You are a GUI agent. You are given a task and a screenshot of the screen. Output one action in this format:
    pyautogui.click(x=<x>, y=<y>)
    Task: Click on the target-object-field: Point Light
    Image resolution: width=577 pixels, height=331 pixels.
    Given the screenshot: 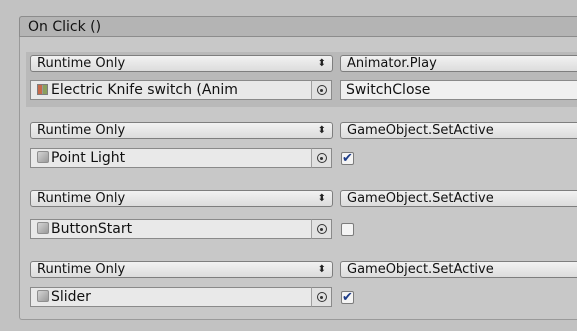 What is the action you would take?
    pyautogui.click(x=171, y=158)
    